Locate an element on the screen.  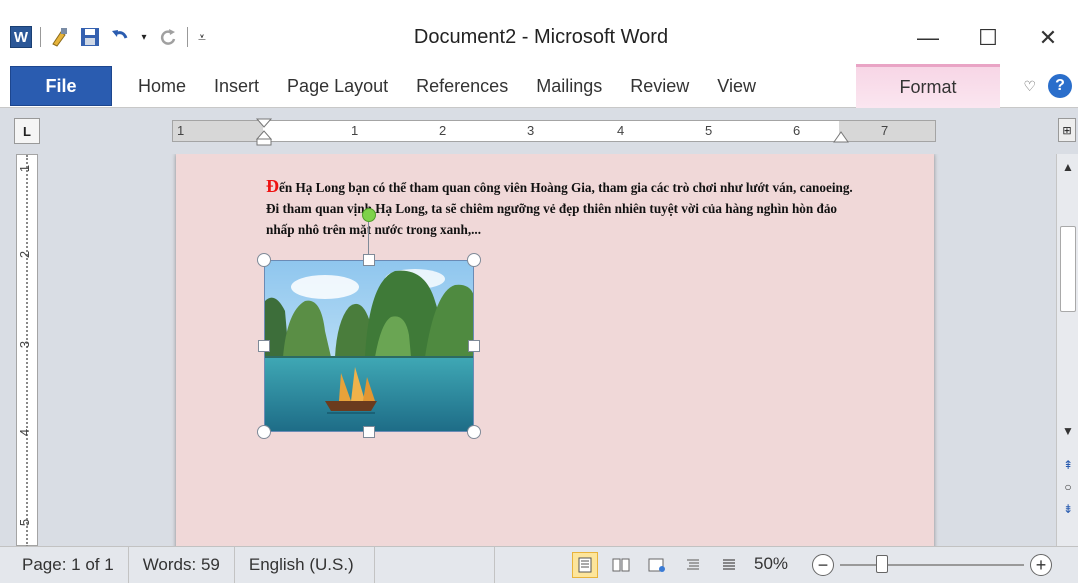
vertical-scrollbar: ▲ ▼ ⇞ ○ ⇟ is located at coordinates (1067, 350).